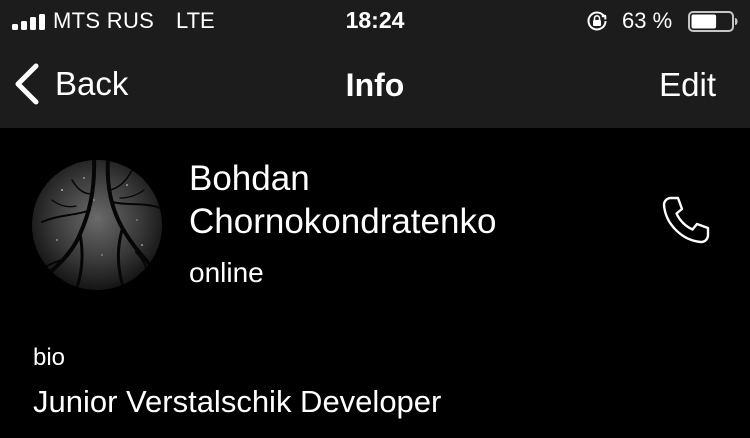 This screenshot has width=750, height=438. I want to click on battery-icon, so click(713, 21).